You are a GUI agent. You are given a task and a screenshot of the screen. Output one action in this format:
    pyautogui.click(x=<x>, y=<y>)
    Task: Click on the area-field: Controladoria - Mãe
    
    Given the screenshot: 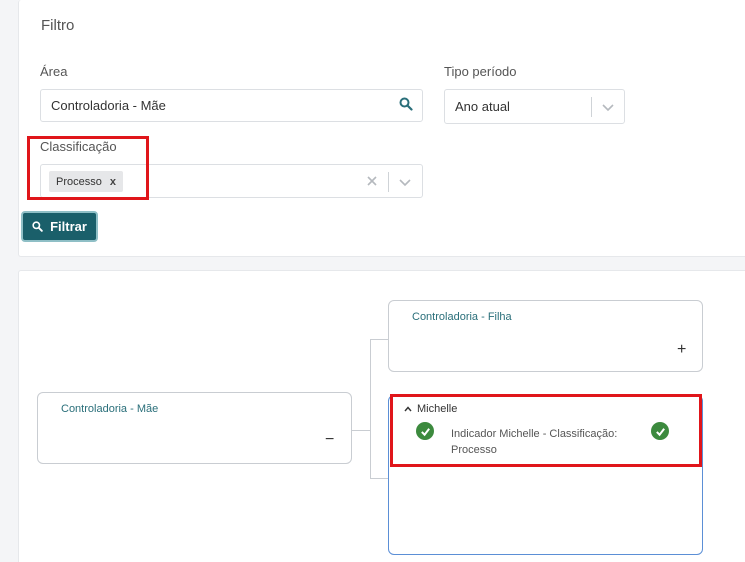 What is the action you would take?
    pyautogui.click(x=231, y=105)
    